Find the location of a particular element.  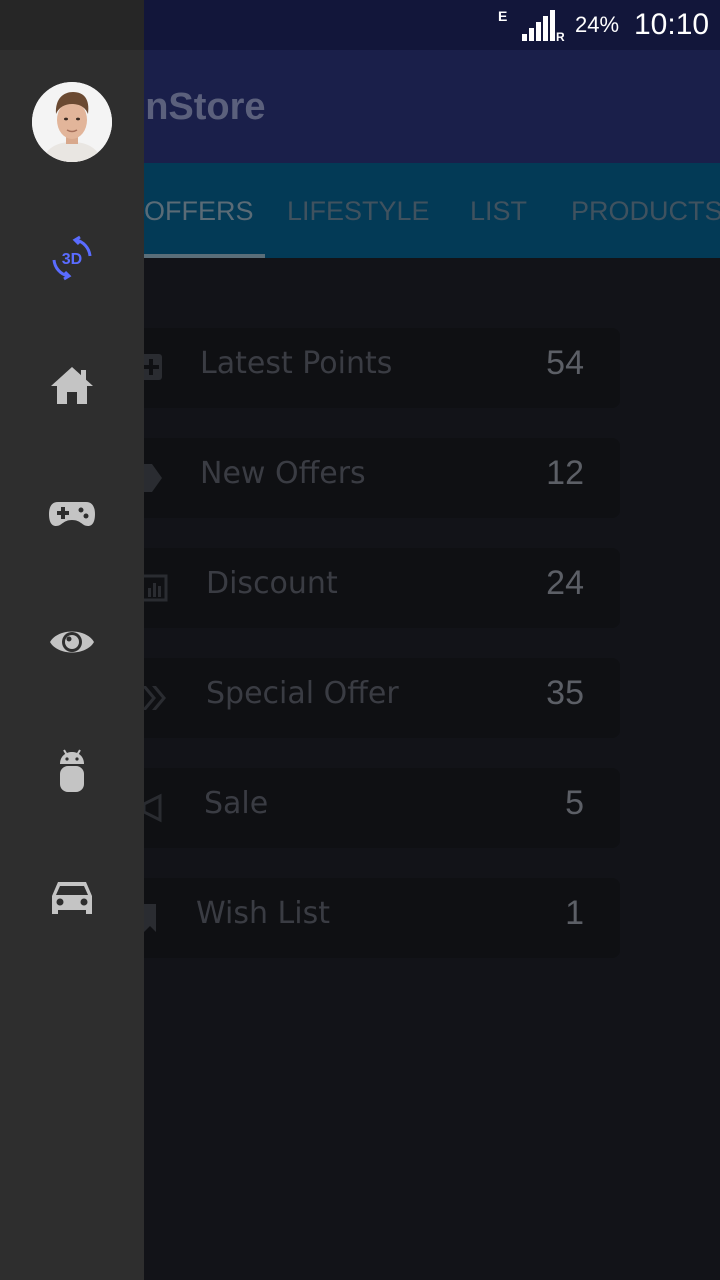

list-item-label: New Offers is located at coordinates (283, 473).